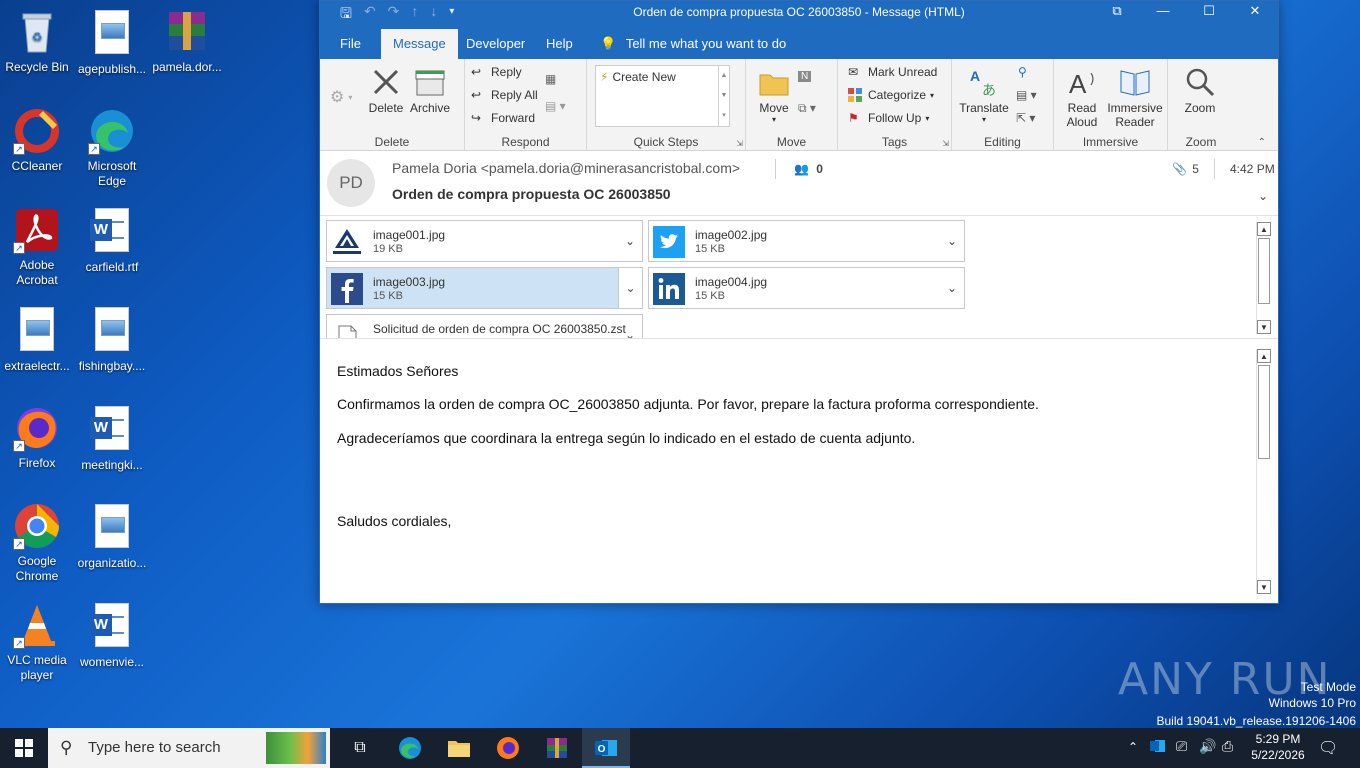 The height and width of the screenshot is (768, 1360). Describe the element at coordinates (484, 288) in the screenshot. I see `attachment-item-selected: image003.jpg 15 KB ⌄` at that location.